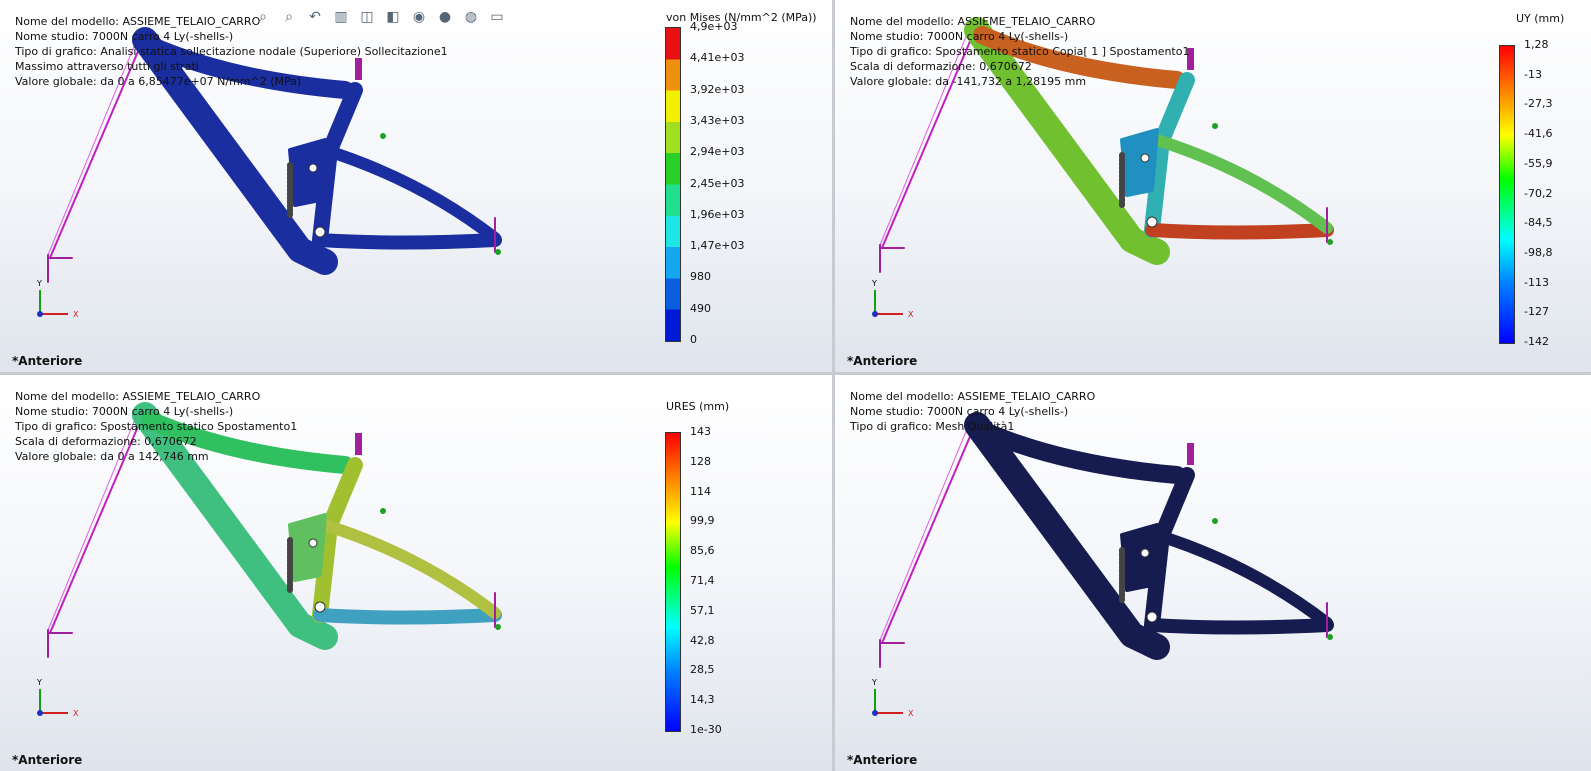 This screenshot has height=771, width=1591. Describe the element at coordinates (714, 26) in the screenshot. I see `legend-tick: 4,9e+03` at that location.